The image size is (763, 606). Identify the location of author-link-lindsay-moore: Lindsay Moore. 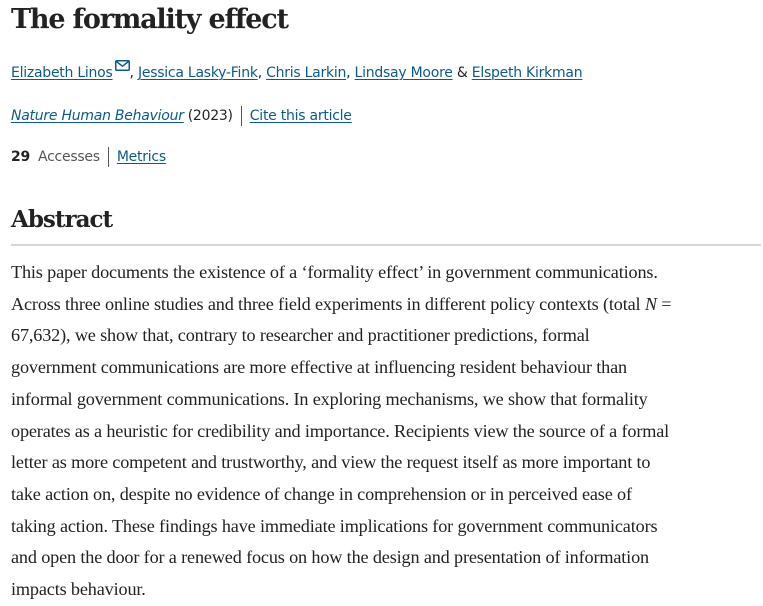
(404, 73).